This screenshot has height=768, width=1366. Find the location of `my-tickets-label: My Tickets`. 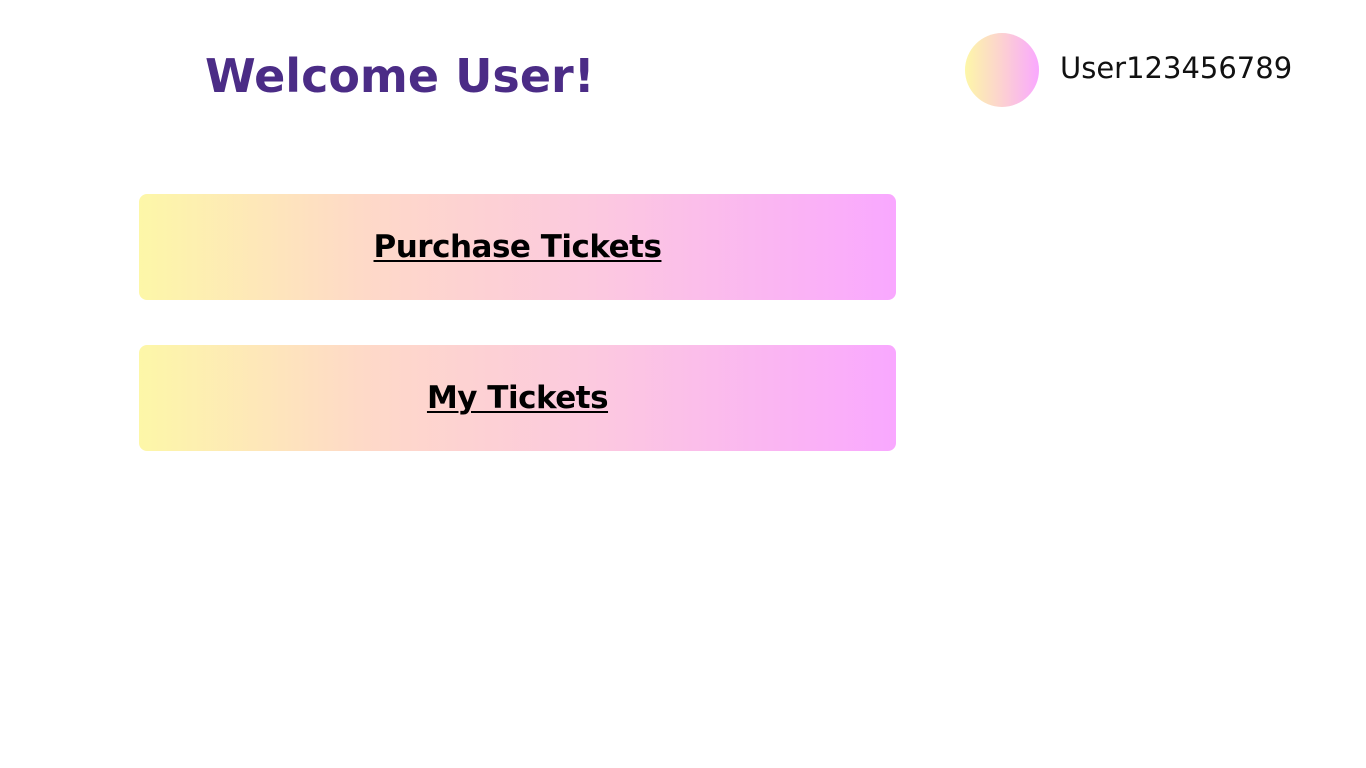

my-tickets-label: My Tickets is located at coordinates (518, 398).